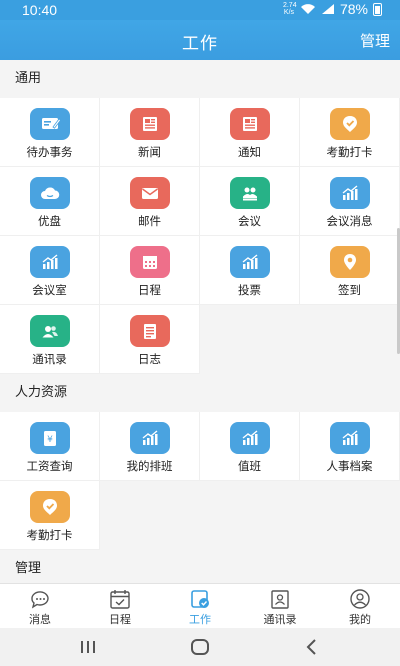 Image resolution: width=400 pixels, height=666 pixels. I want to click on back-icon, so click(312, 647).